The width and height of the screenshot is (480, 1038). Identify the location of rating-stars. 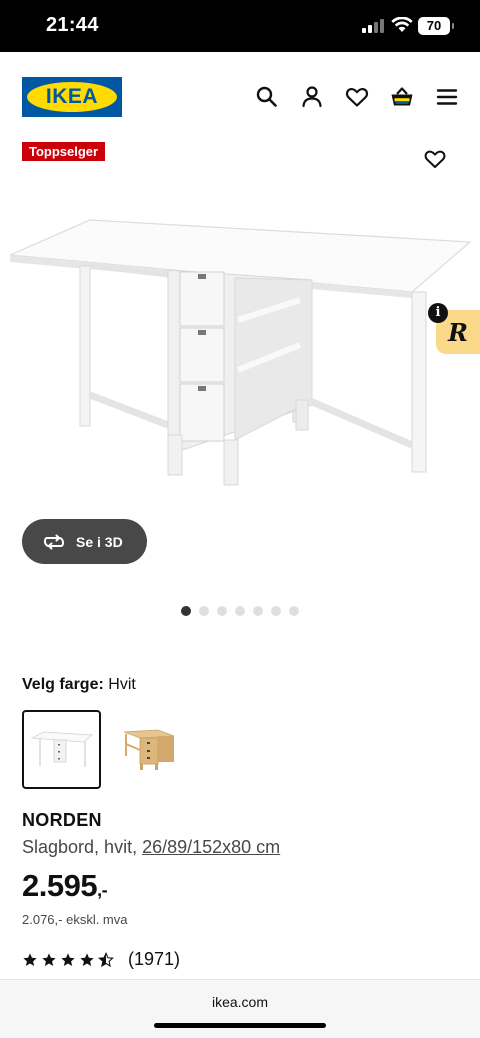
(68, 959).